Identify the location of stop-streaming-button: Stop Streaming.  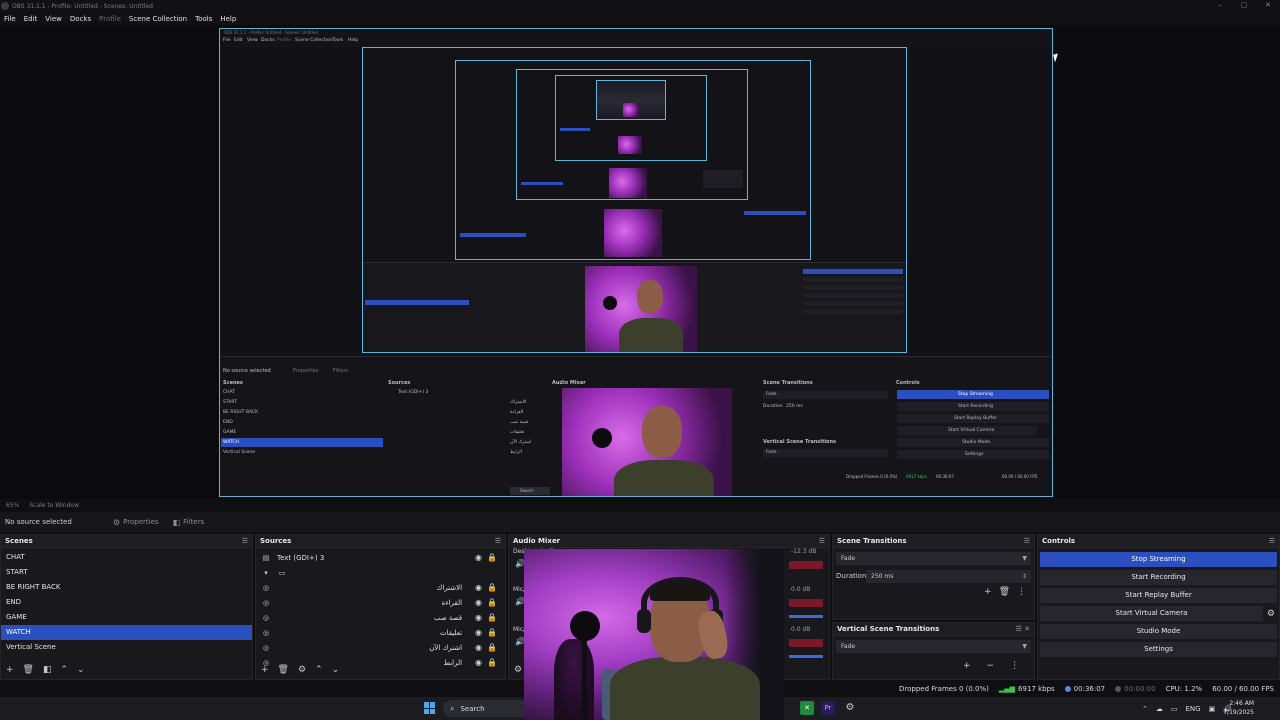
(1158, 559).